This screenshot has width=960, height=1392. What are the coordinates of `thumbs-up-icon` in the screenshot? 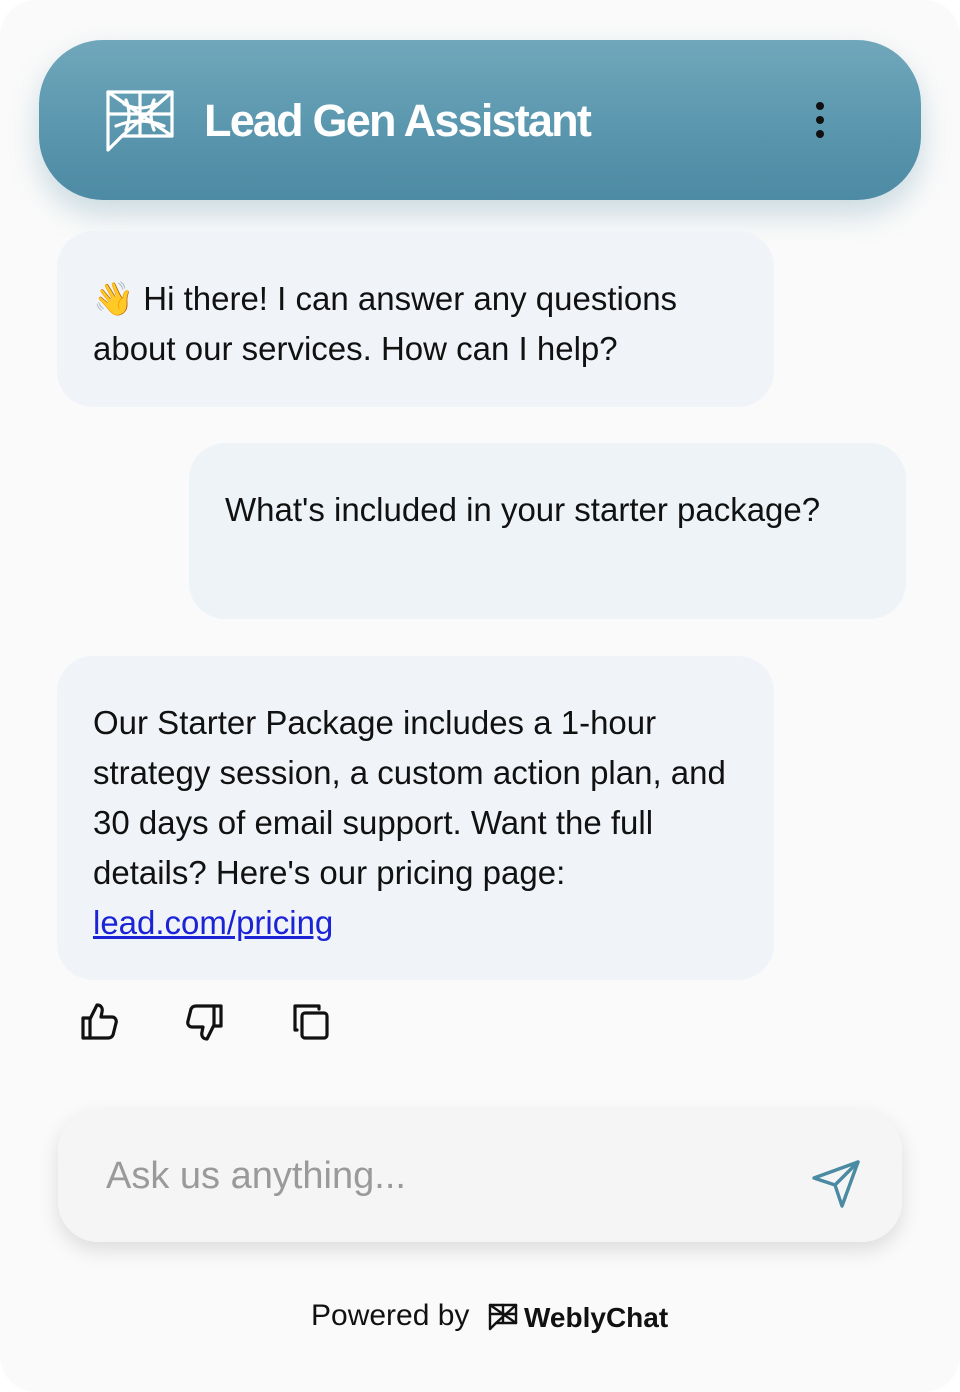 It's located at (99, 1022).